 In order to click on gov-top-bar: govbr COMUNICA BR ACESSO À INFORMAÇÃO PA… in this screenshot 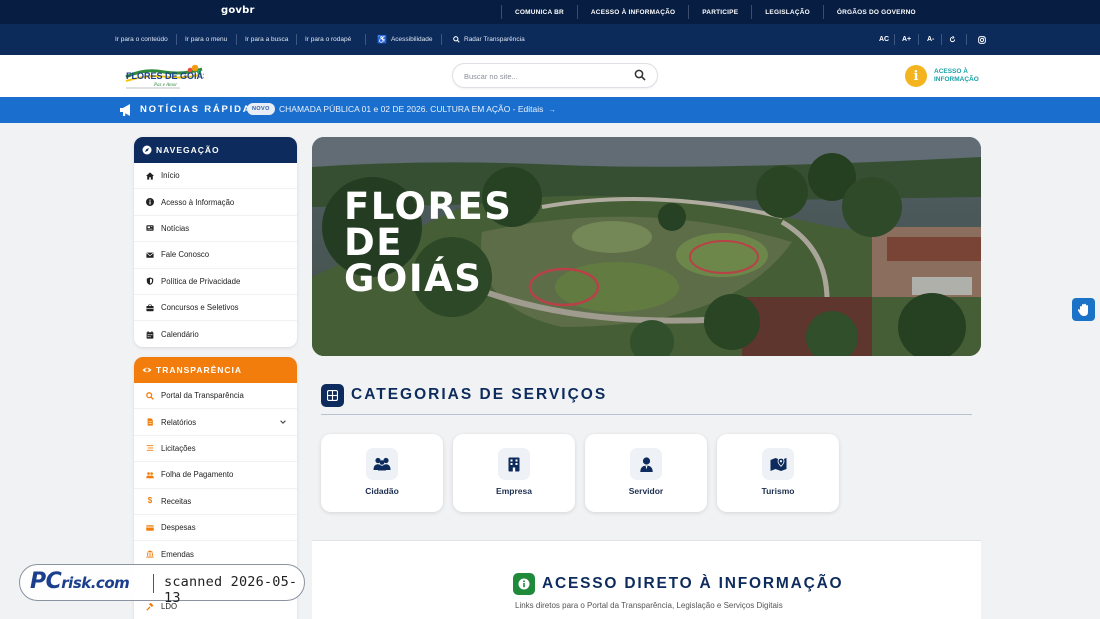, I will do `click(550, 12)`.